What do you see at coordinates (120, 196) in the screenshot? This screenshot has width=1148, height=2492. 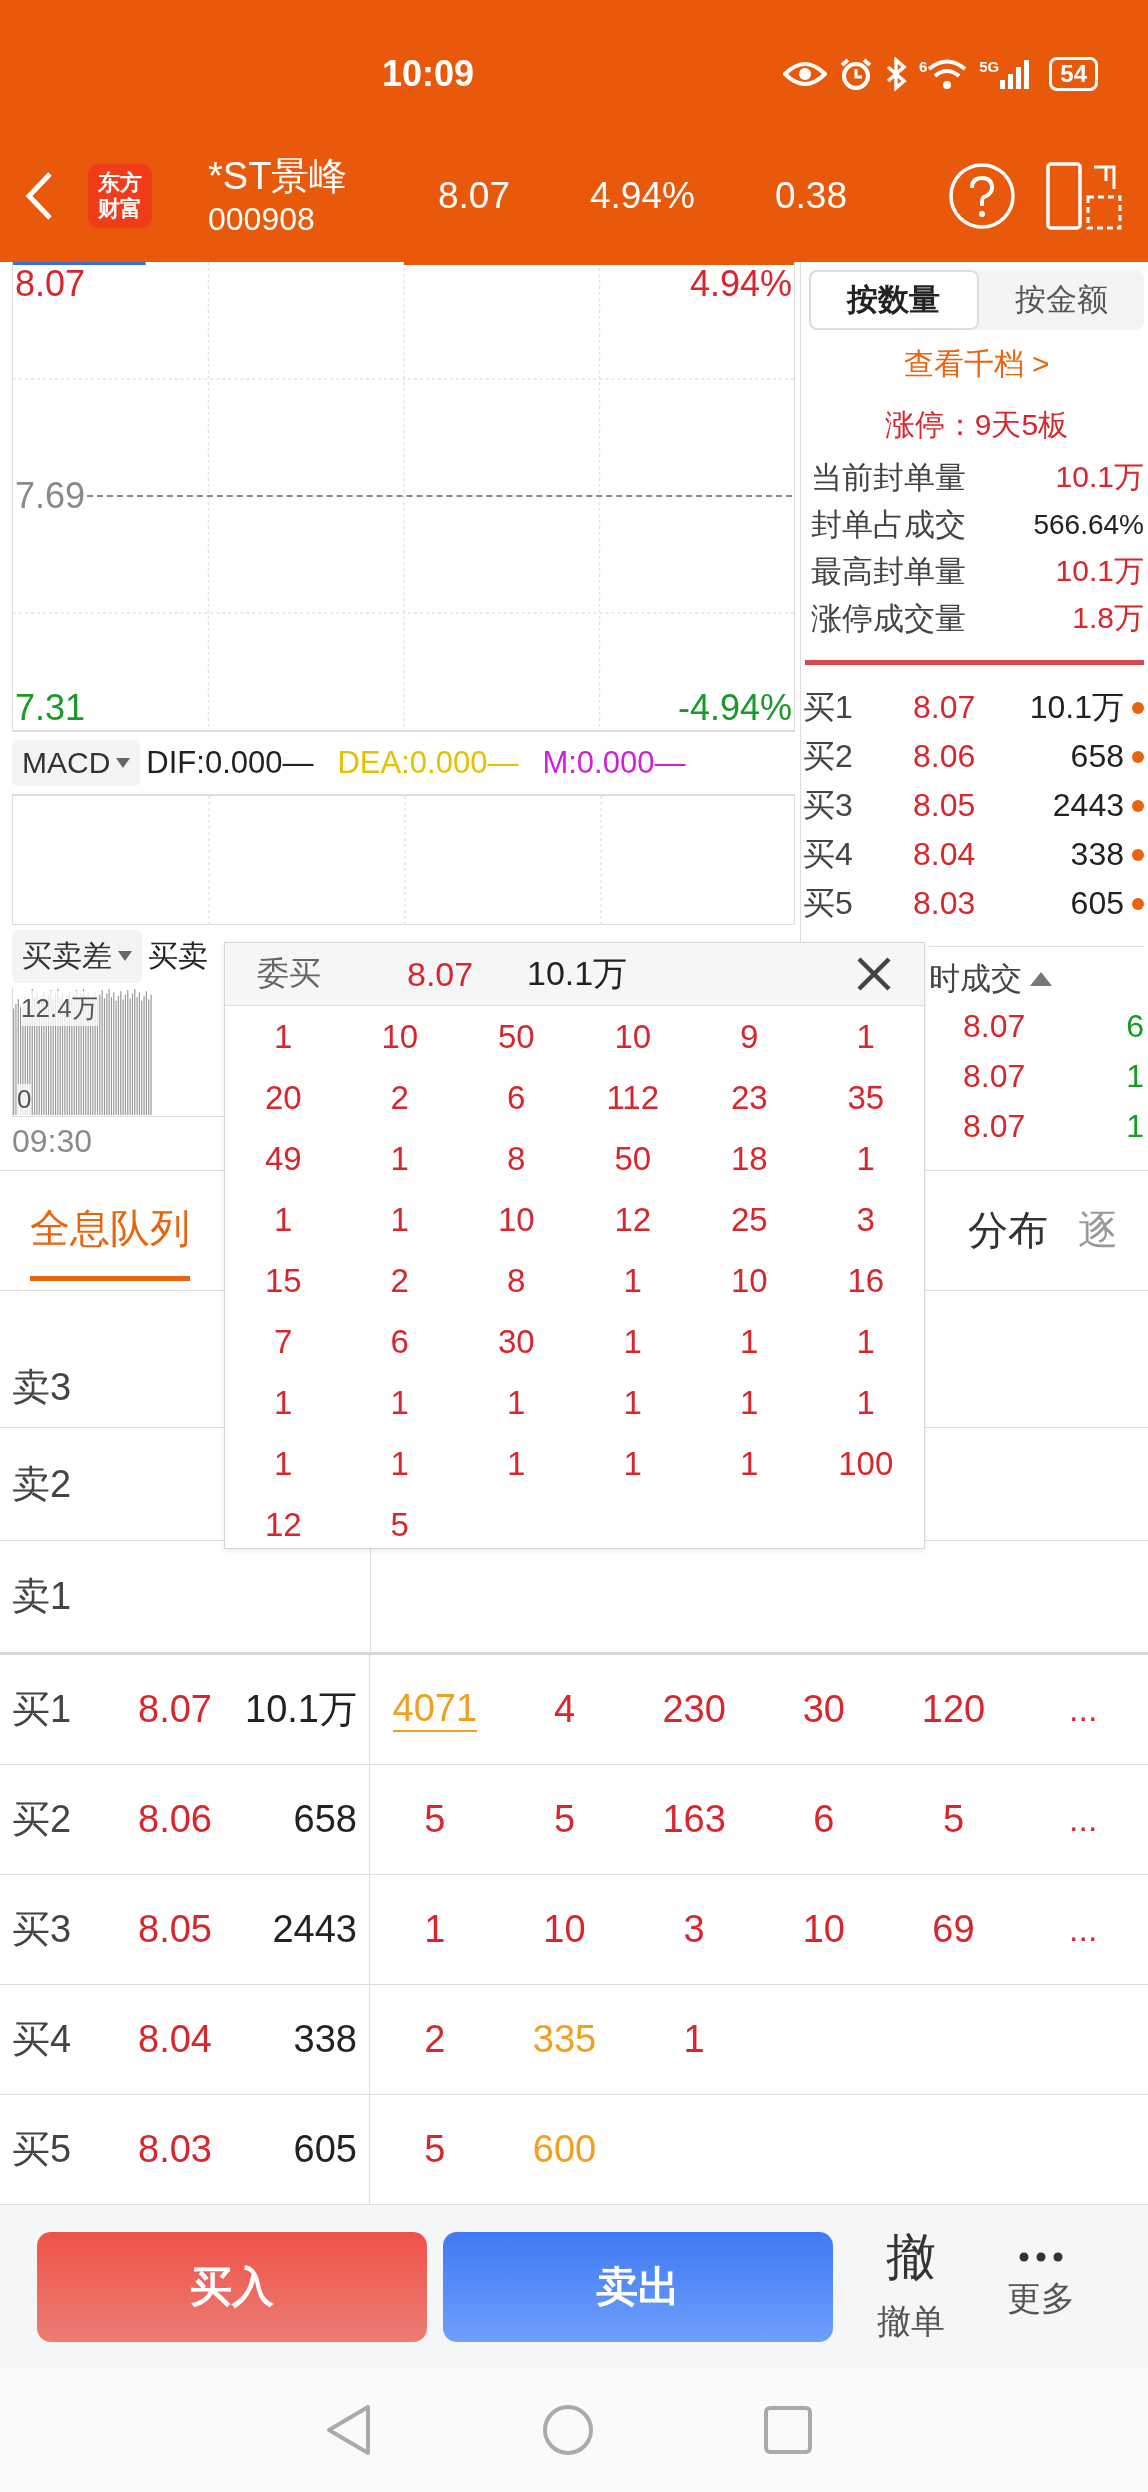 I see `app-logo: 东方 财富` at bounding box center [120, 196].